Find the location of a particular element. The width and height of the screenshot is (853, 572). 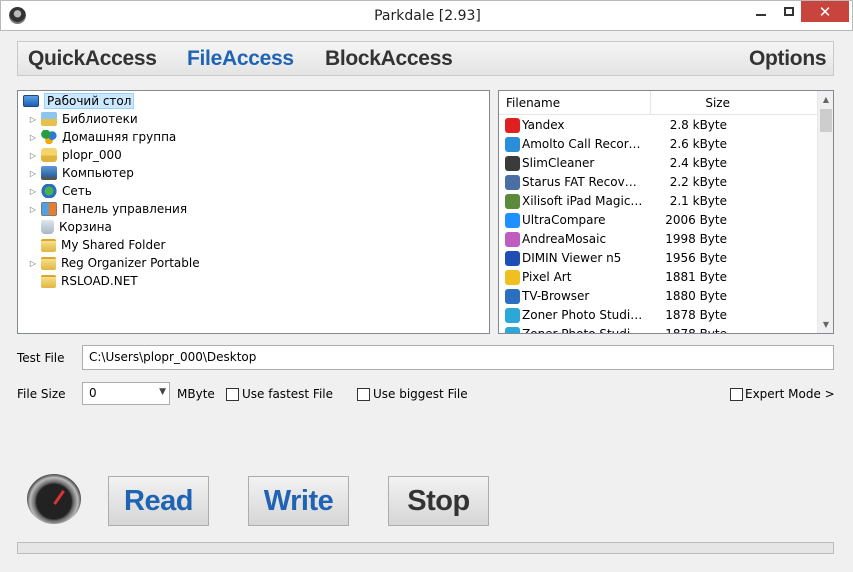

use-biggest-file-checkbox is located at coordinates (363, 394).